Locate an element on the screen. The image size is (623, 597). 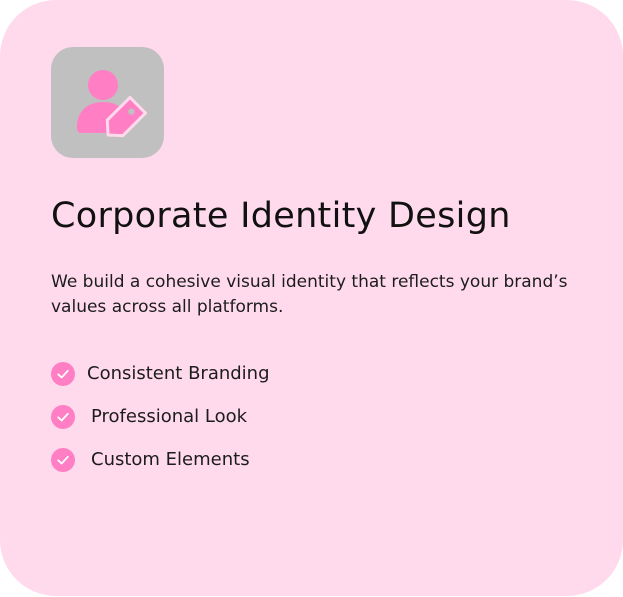
feature-item: Professional Look is located at coordinates (160, 416).